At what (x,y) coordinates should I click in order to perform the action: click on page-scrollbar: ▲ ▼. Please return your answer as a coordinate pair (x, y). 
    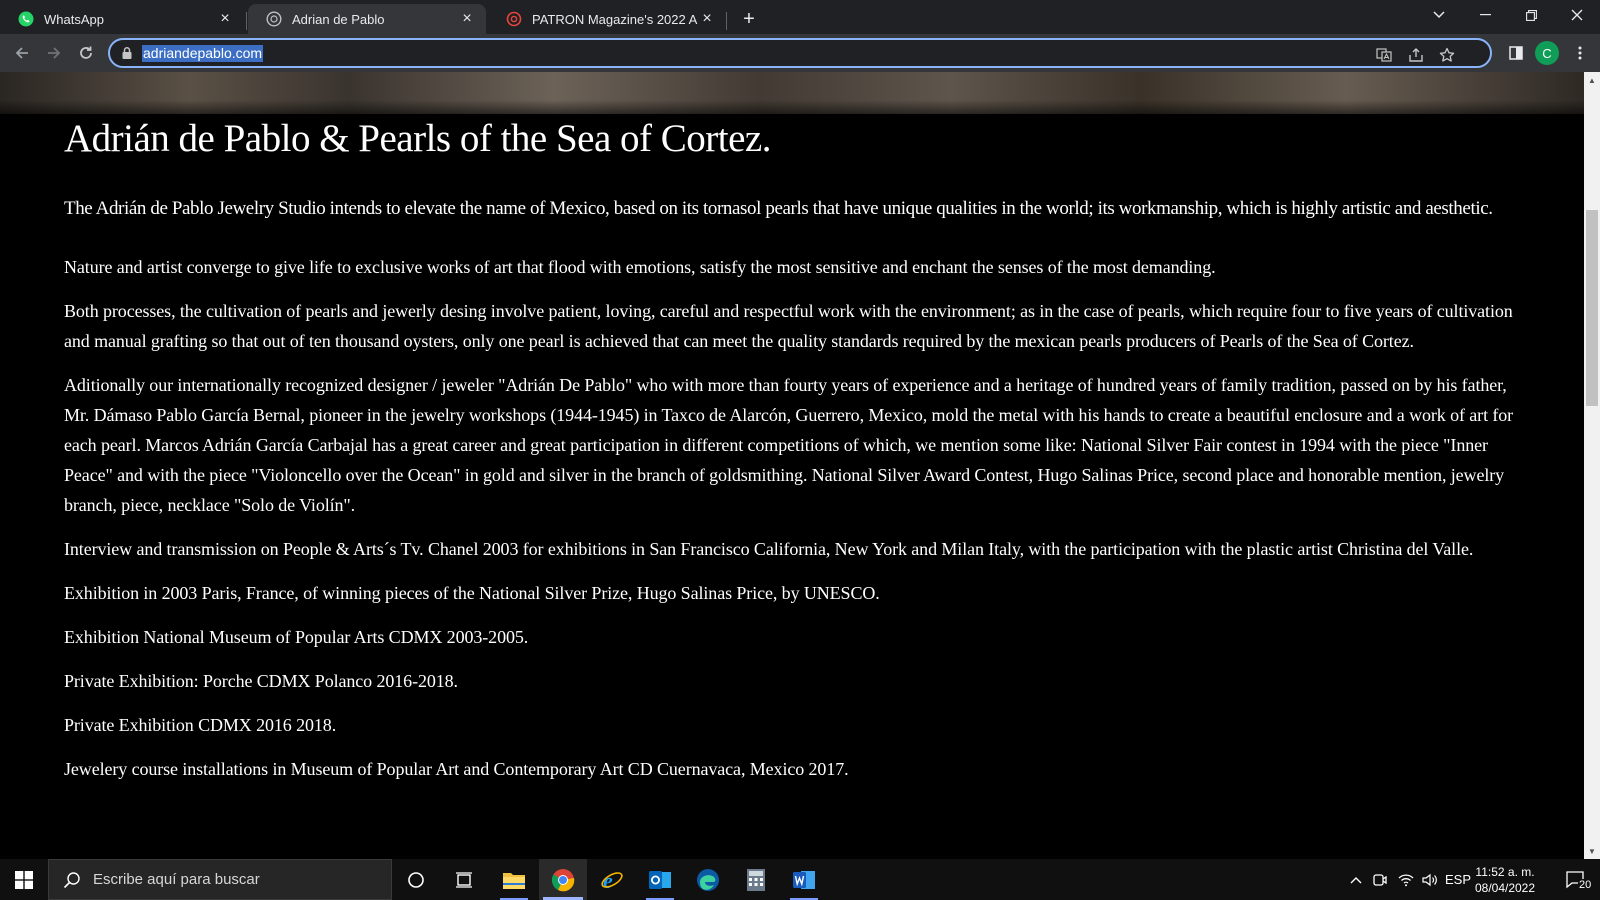
    Looking at the image, I should click on (1592, 465).